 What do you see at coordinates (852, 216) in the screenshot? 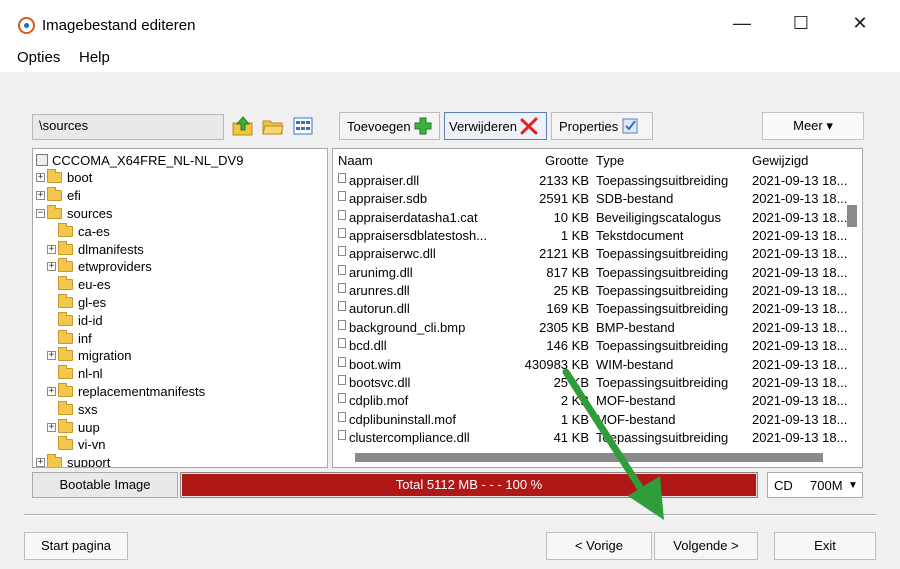
I see `list-vertical-scrollbar-thumb` at bounding box center [852, 216].